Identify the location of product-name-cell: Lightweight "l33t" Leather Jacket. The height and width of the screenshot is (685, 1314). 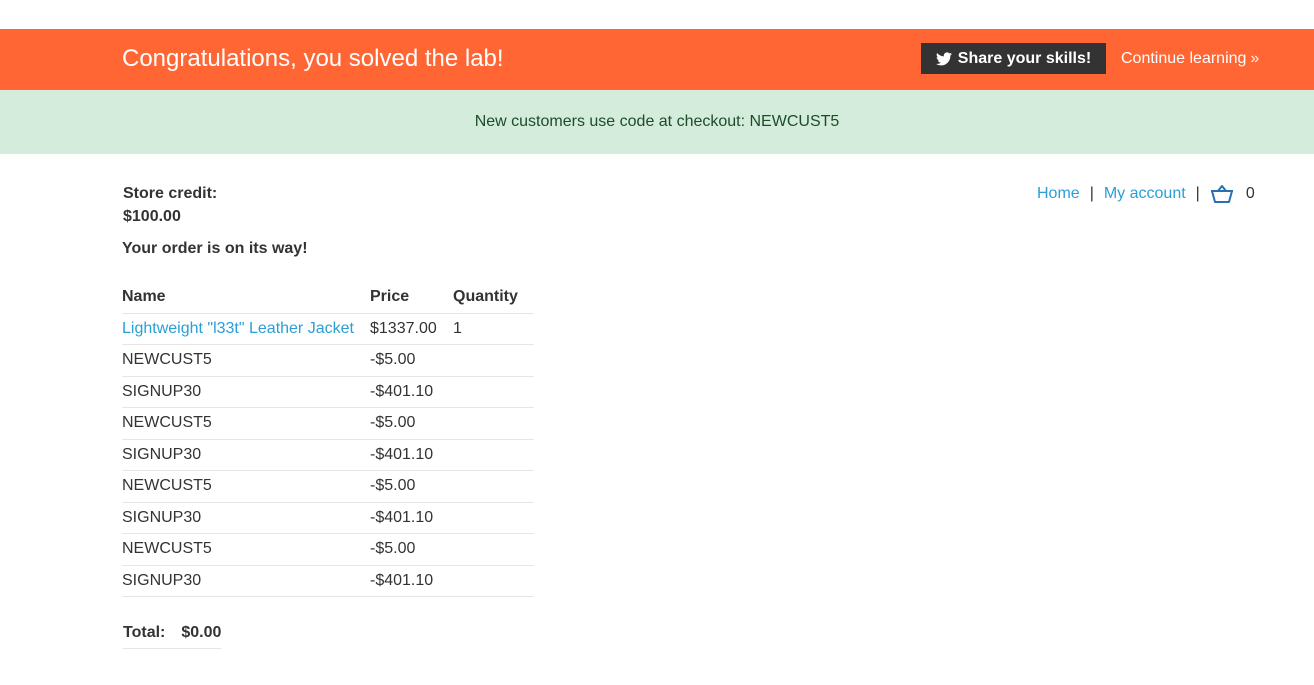
(246, 329).